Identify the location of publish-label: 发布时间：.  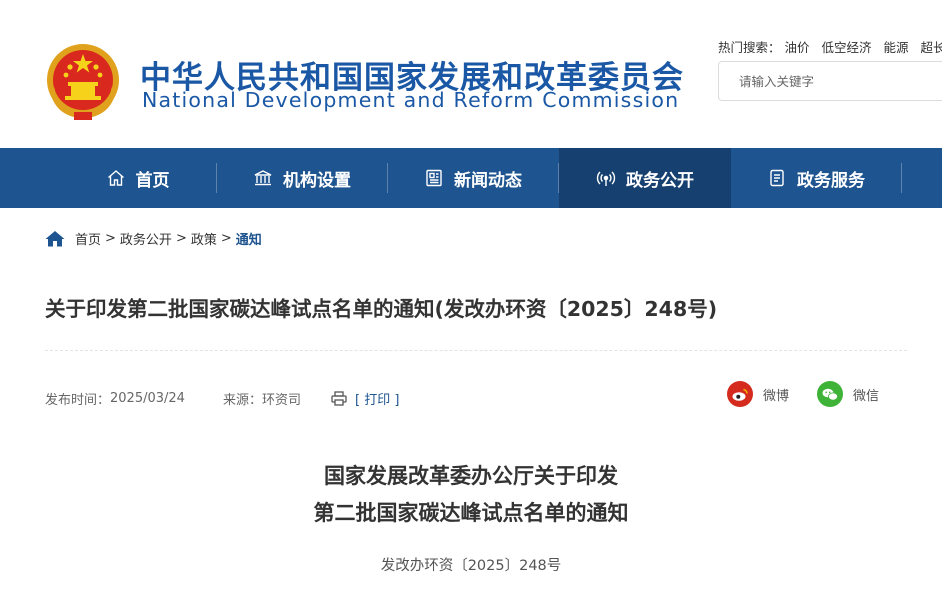
(78, 400).